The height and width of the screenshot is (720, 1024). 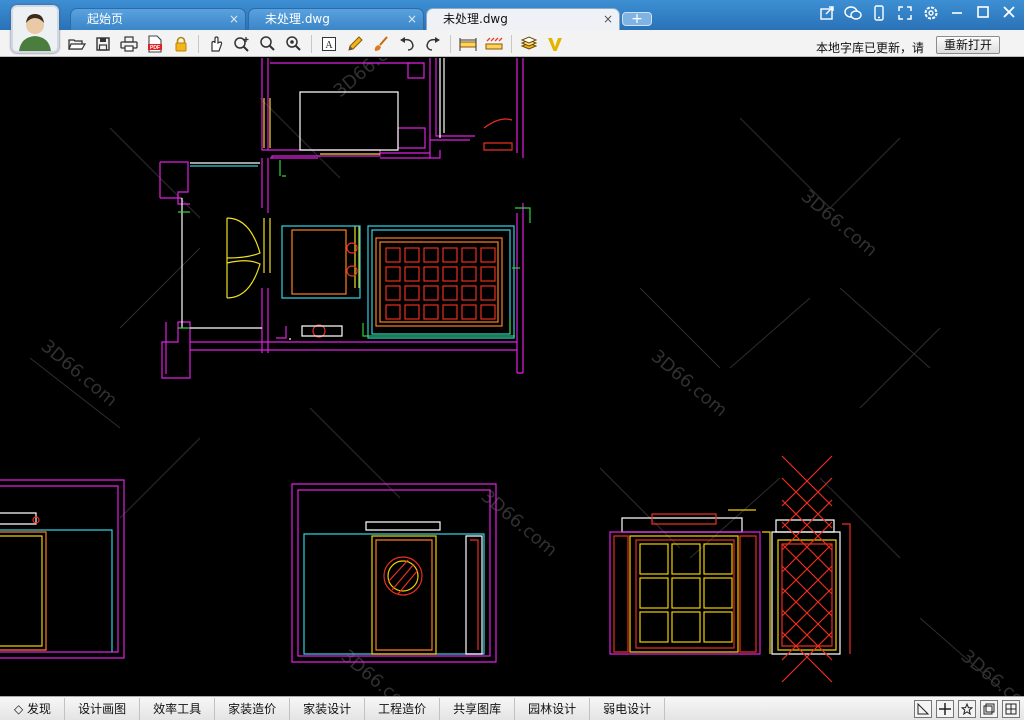 I want to click on bottom-tab-home-costing: 家装造价, so click(x=253, y=708).